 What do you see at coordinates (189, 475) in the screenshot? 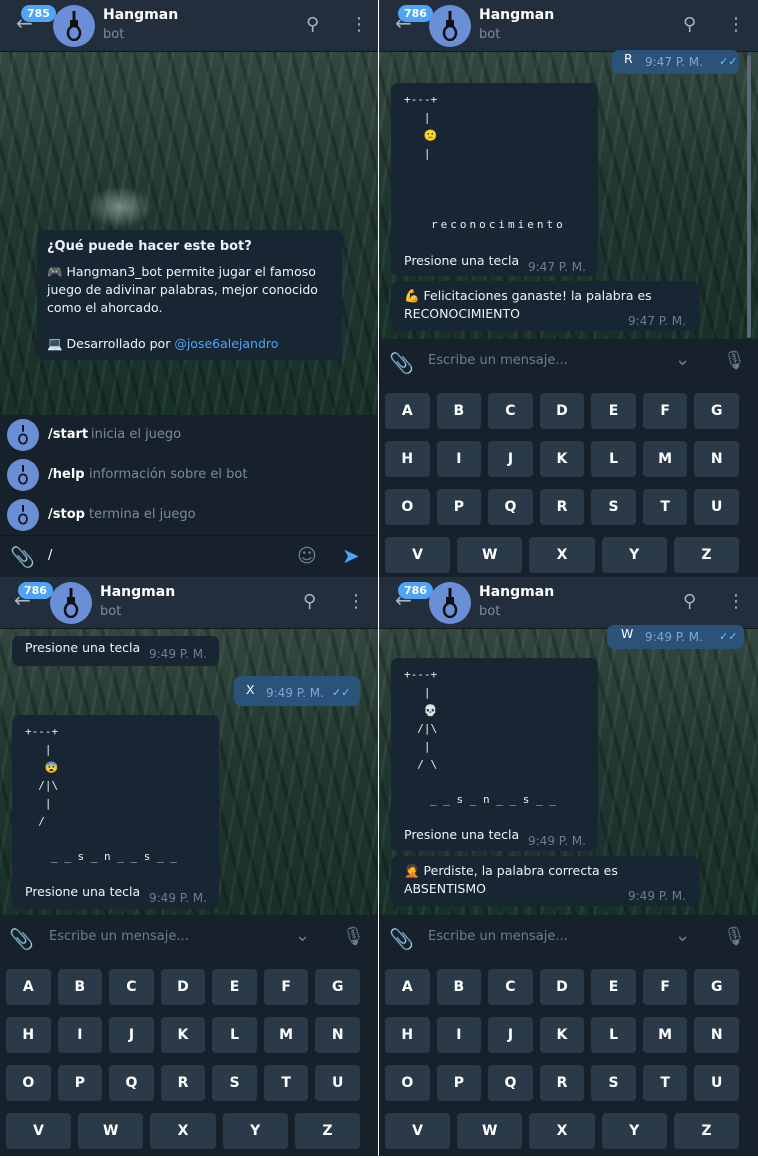
I see `command-item-help: /help información sobre el bot` at bounding box center [189, 475].